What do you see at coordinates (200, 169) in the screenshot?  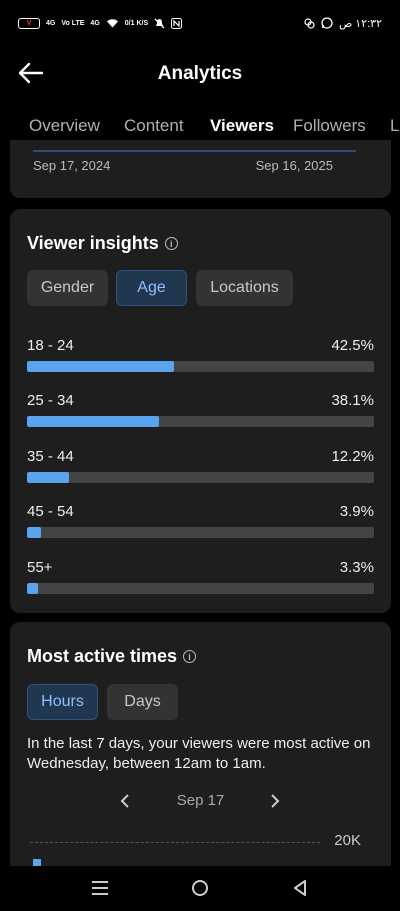 I see `date-range-card: Sep 17, 2024 Sep 16, 2025` at bounding box center [200, 169].